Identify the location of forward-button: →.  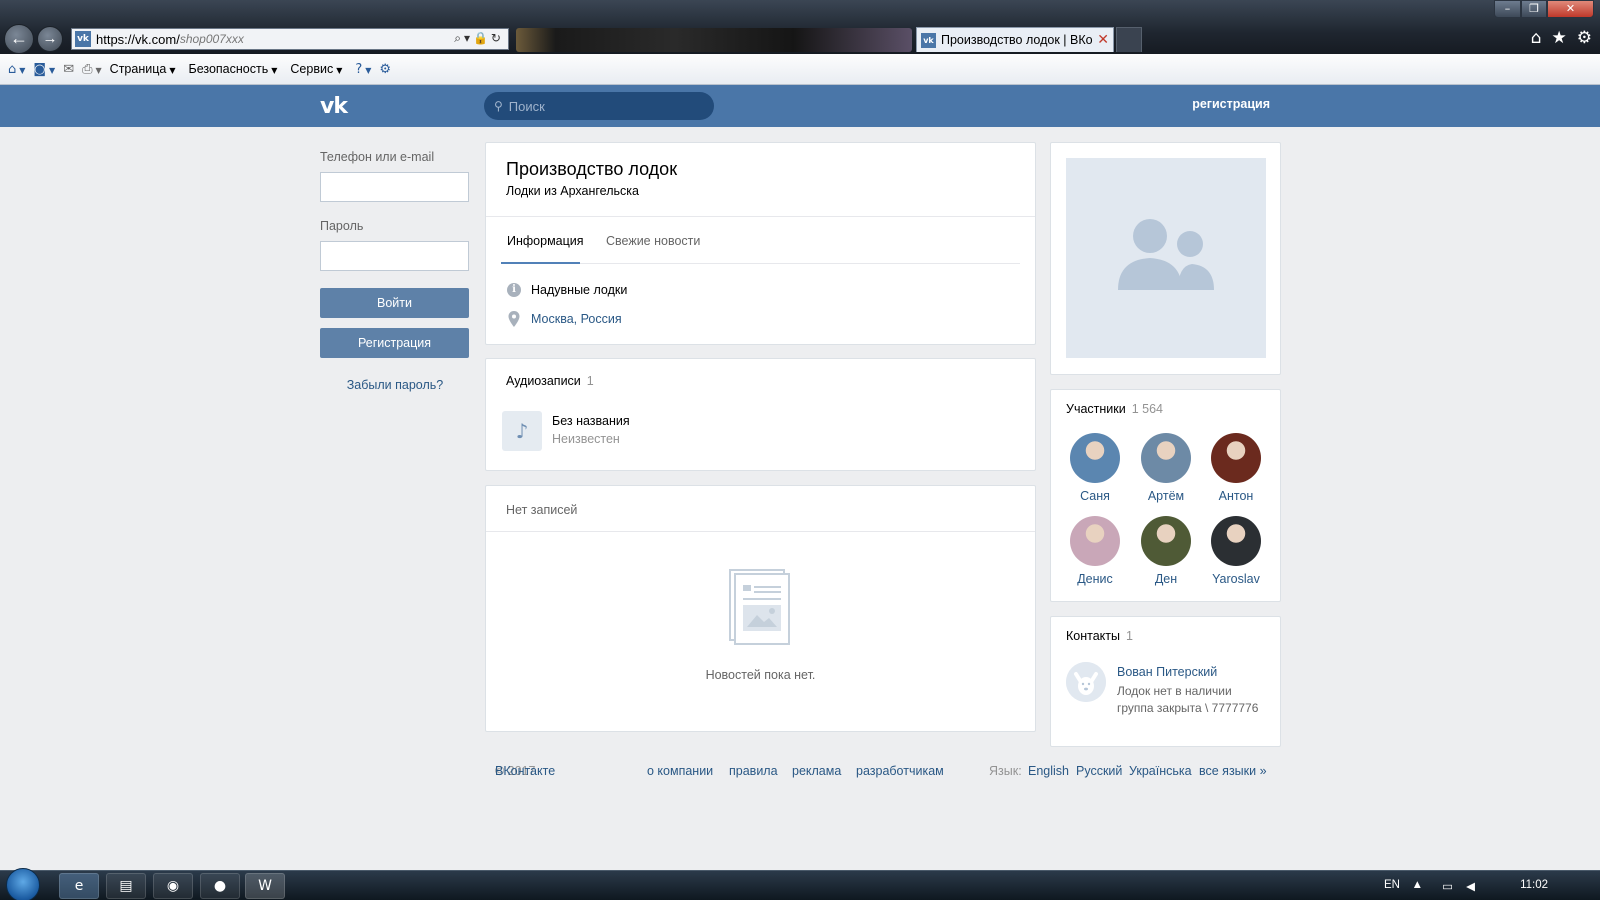
(50, 39).